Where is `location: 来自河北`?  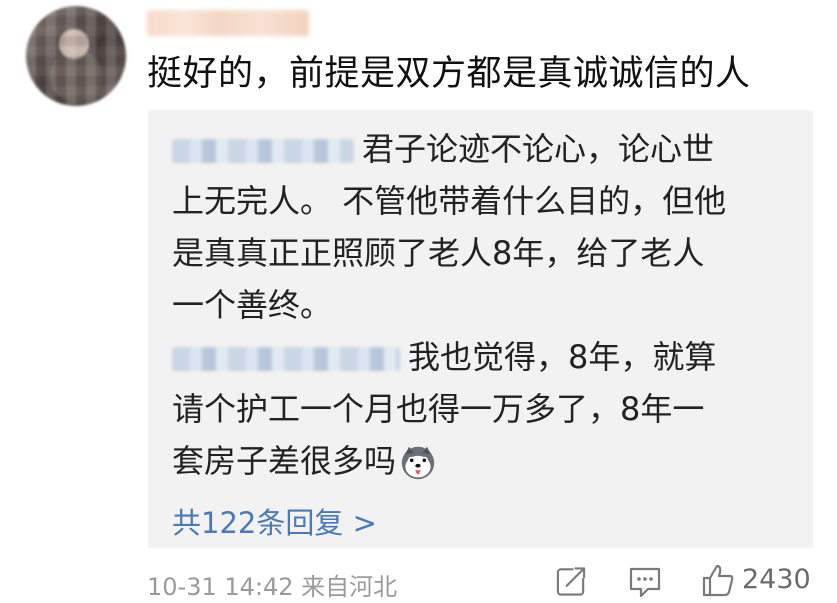 location: 来自河北 is located at coordinates (349, 587).